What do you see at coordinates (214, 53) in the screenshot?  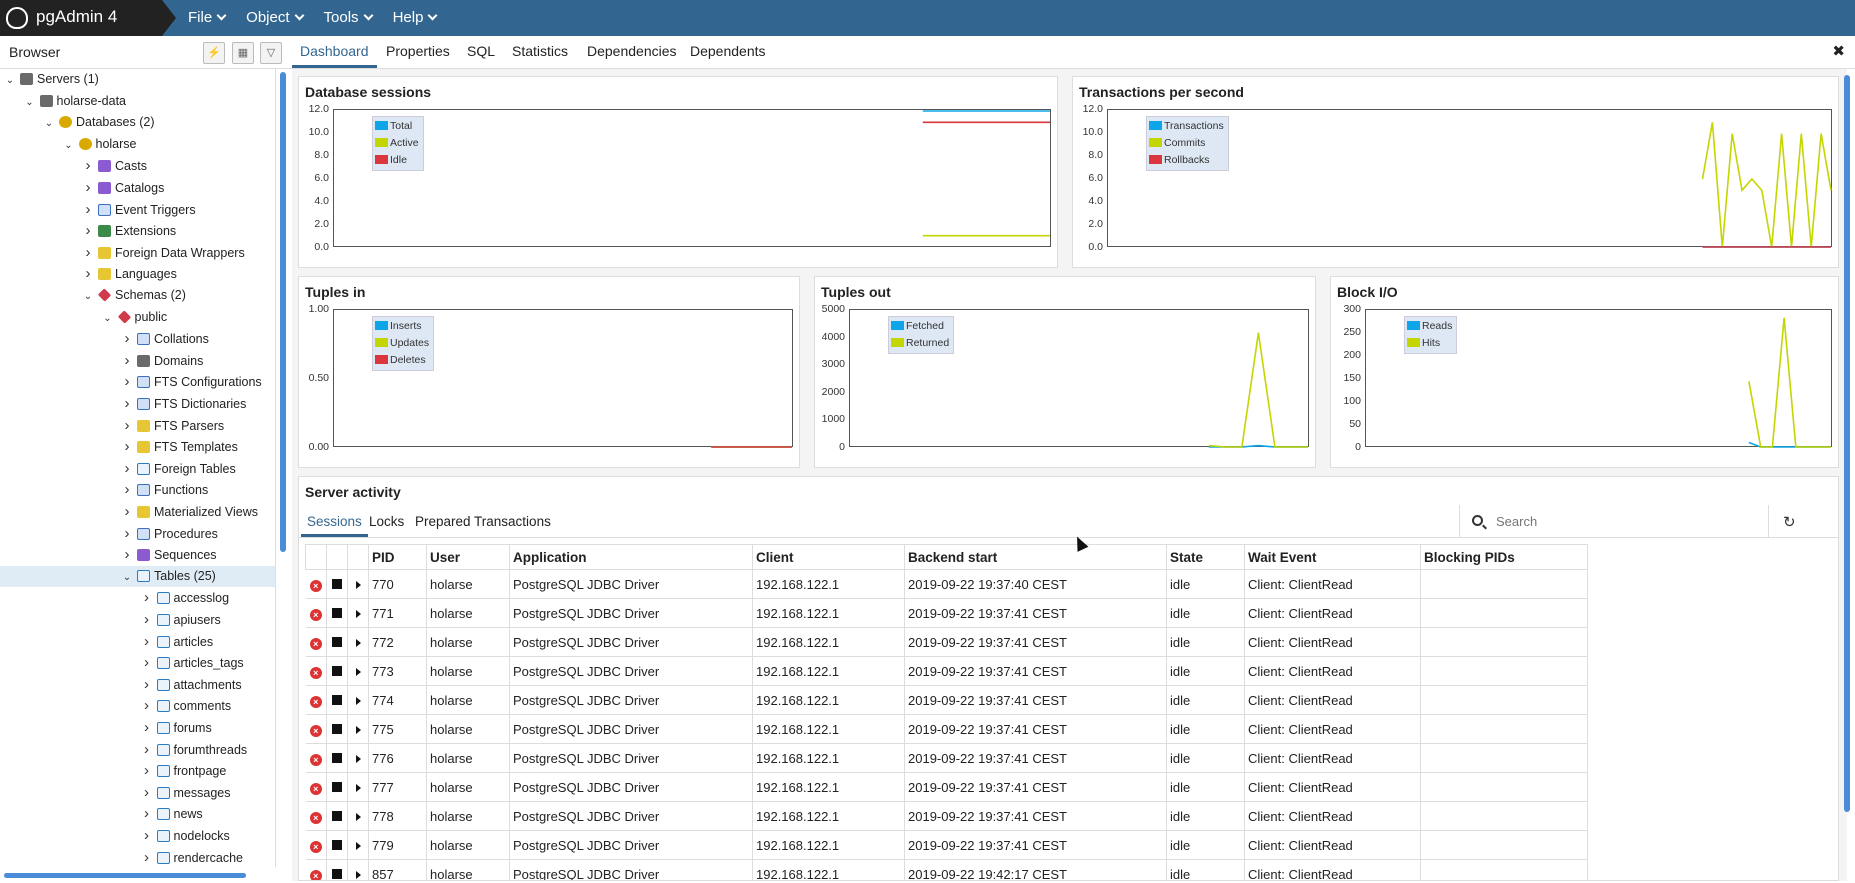 I see `query-tool-button: ⚡` at bounding box center [214, 53].